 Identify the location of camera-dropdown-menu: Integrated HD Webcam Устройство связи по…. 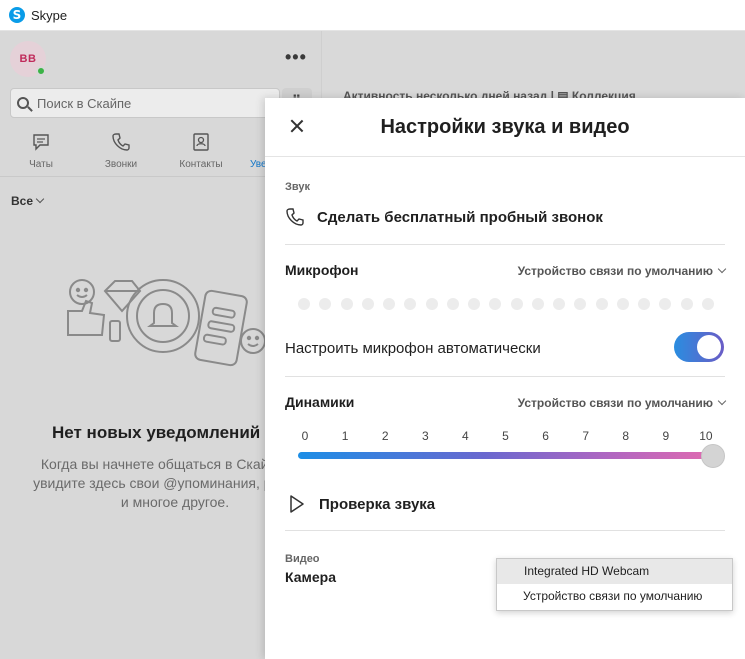
(614, 584).